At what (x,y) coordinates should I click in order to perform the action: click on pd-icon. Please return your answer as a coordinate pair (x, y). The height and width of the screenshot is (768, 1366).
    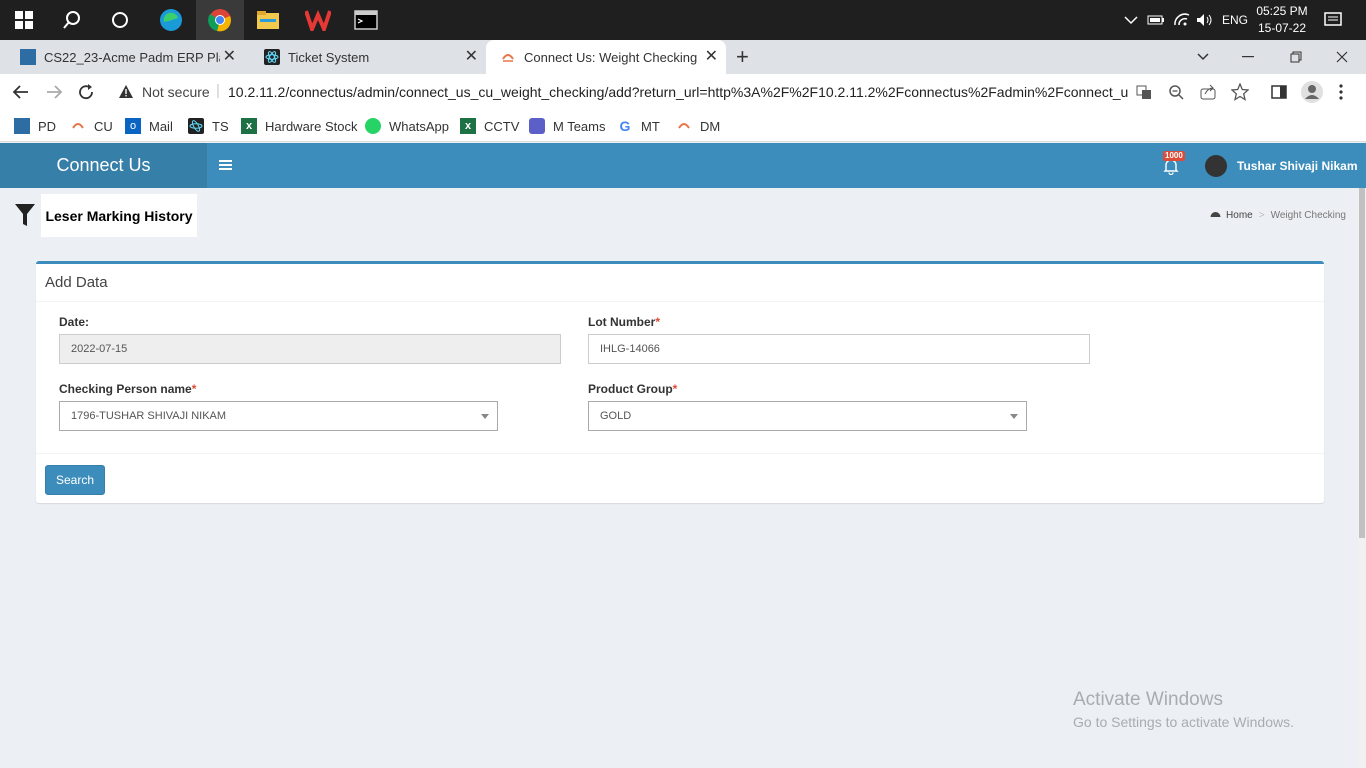
    Looking at the image, I should click on (22, 126).